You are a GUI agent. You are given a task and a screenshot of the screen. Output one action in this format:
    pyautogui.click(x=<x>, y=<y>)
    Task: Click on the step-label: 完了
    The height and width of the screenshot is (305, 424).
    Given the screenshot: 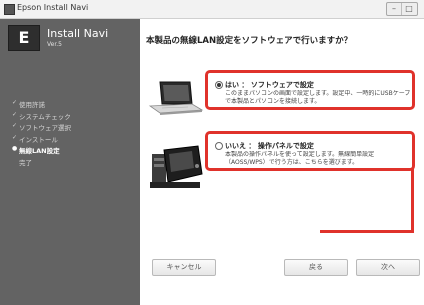 What is the action you would take?
    pyautogui.click(x=25, y=162)
    